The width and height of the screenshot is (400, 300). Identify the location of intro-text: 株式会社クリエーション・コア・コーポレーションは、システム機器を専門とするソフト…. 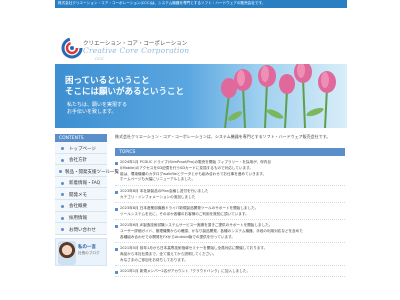
(223, 136).